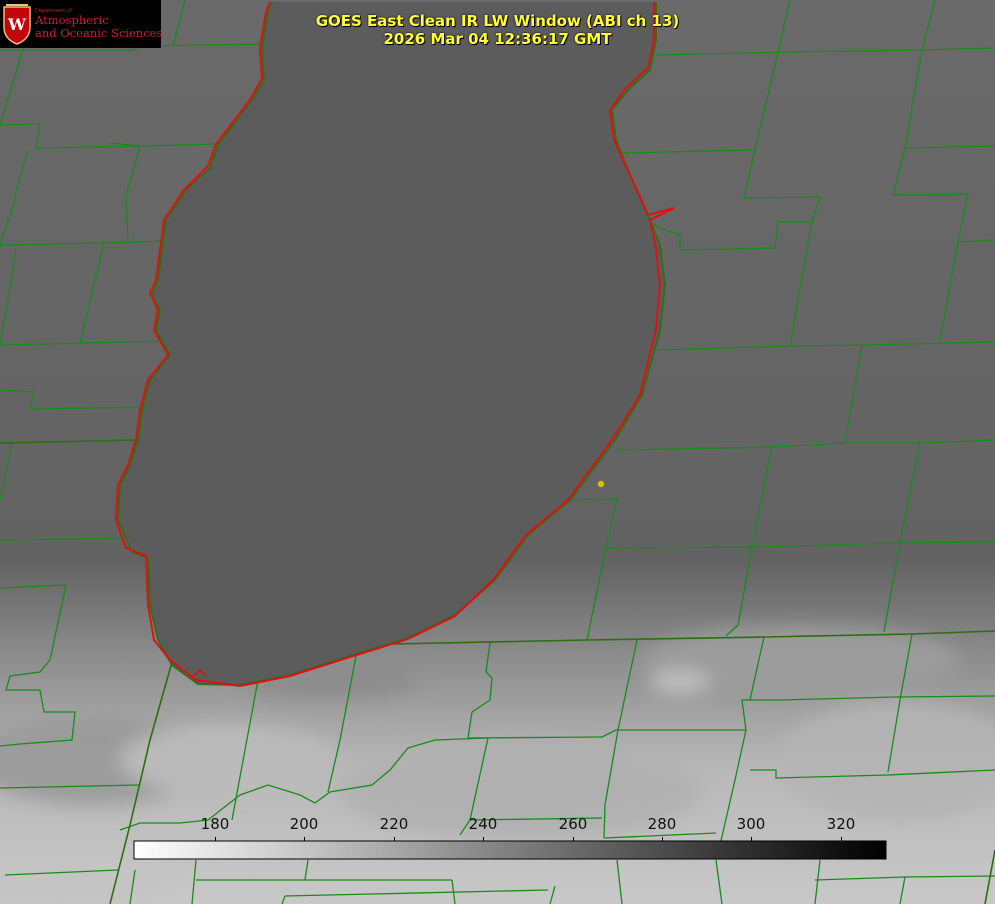 The width and height of the screenshot is (995, 904). I want to click on image-timestamp: 2026 Mar 04 12:36:17 GMT, so click(497, 39).